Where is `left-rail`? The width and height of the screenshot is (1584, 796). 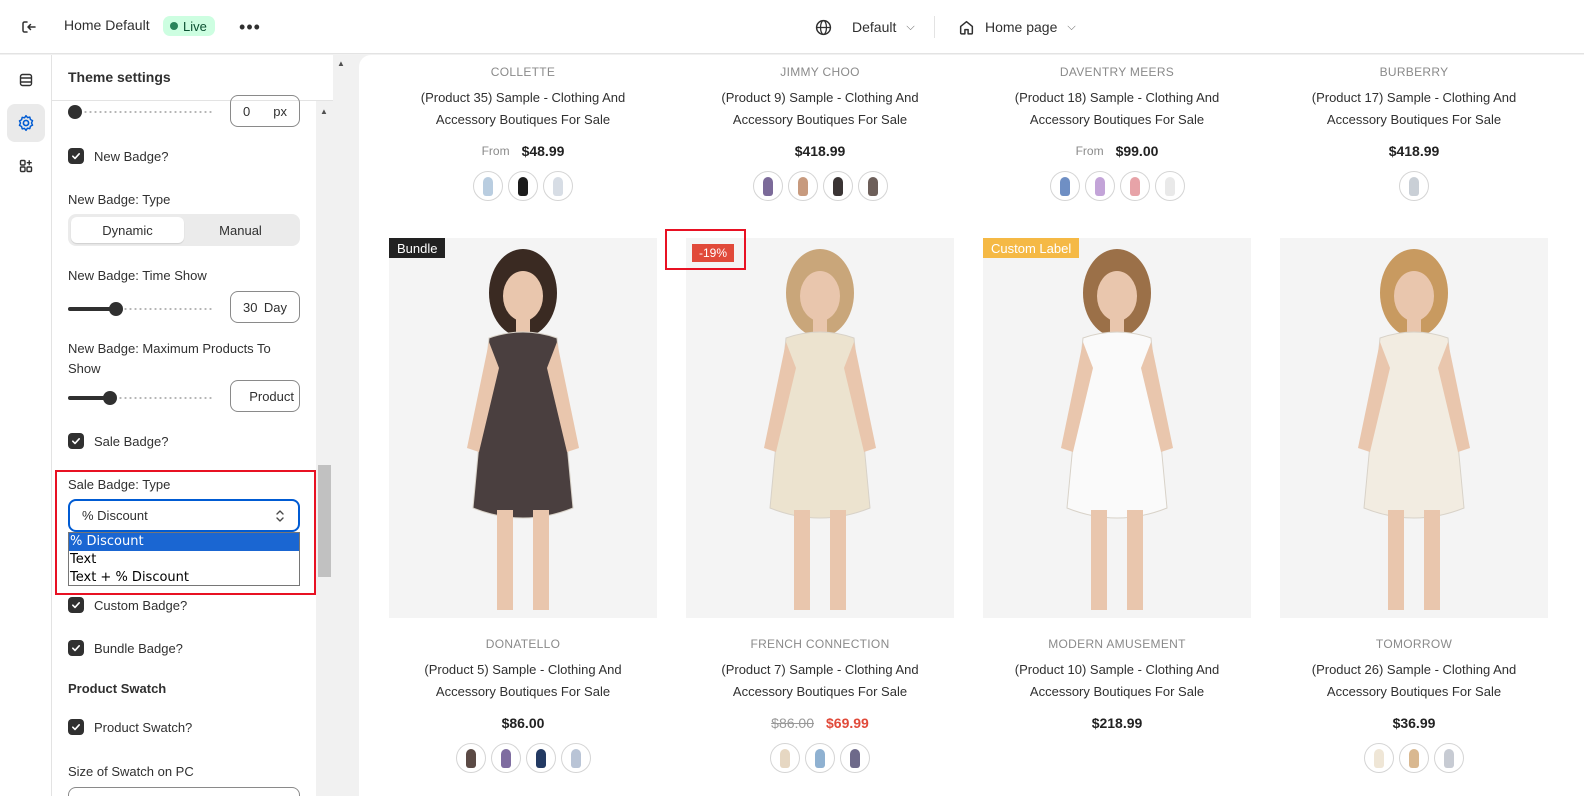
left-rail is located at coordinates (26, 425).